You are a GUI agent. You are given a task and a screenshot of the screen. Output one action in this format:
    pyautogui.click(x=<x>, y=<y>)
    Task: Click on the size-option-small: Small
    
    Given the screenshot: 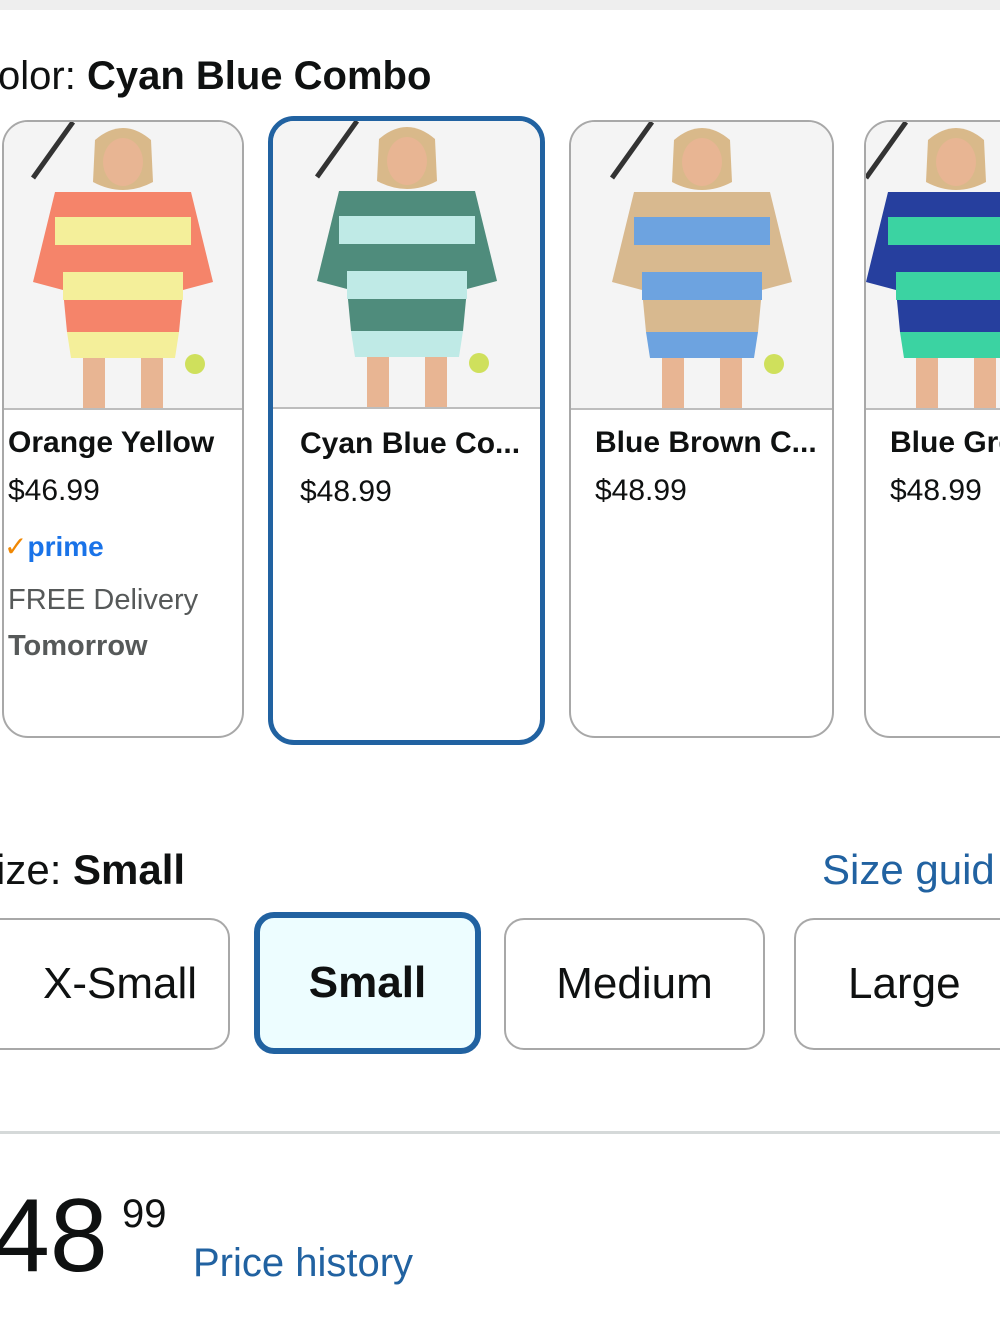 What is the action you would take?
    pyautogui.click(x=367, y=983)
    